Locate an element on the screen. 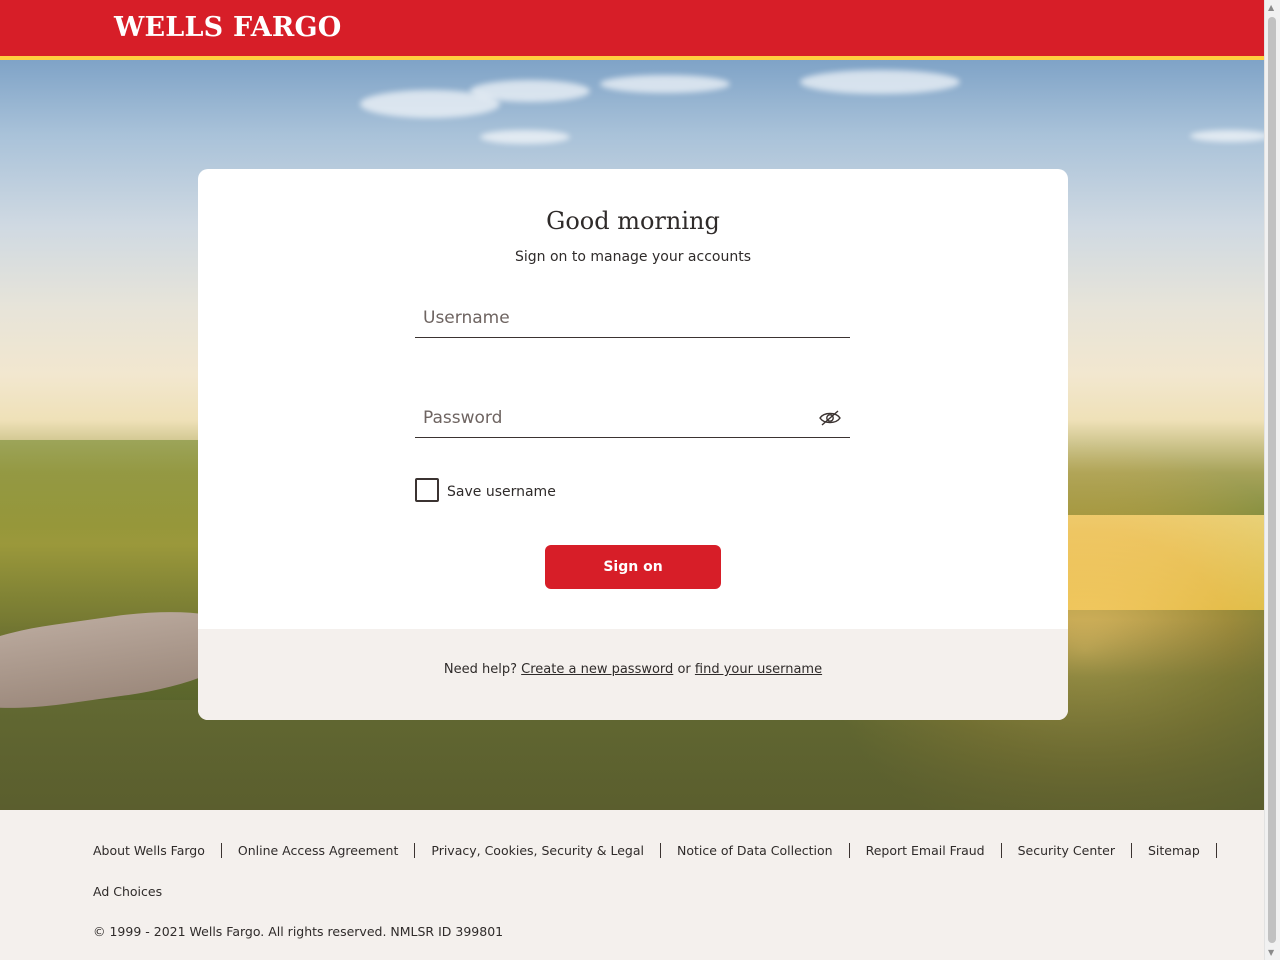 This screenshot has width=1280, height=960. username-field is located at coordinates (632, 318).